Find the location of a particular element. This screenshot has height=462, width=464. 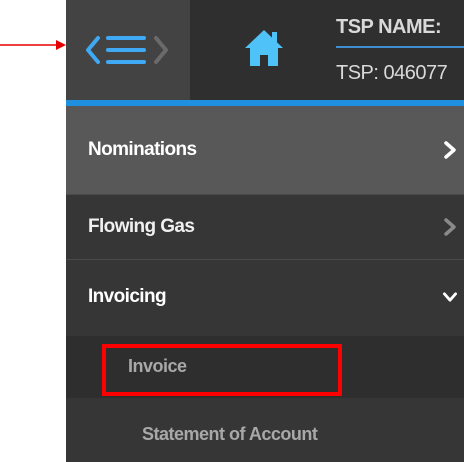

home-icon is located at coordinates (264, 48).